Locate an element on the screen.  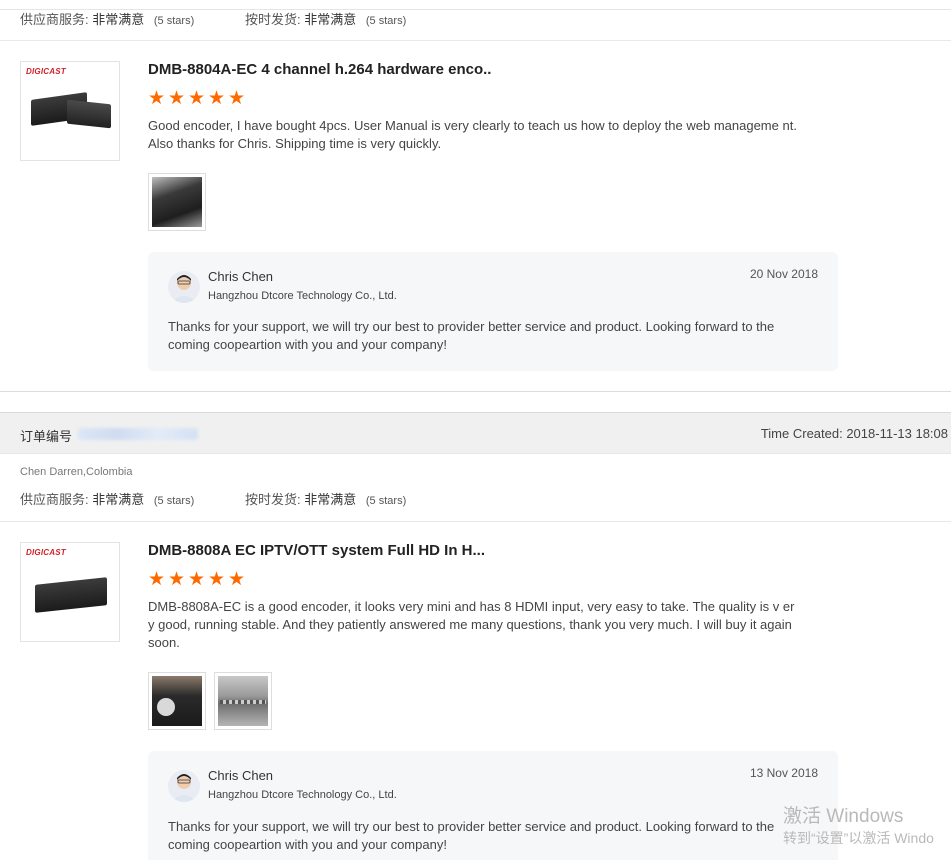
reply-date: 20 Nov 2018 is located at coordinates (783, 274).